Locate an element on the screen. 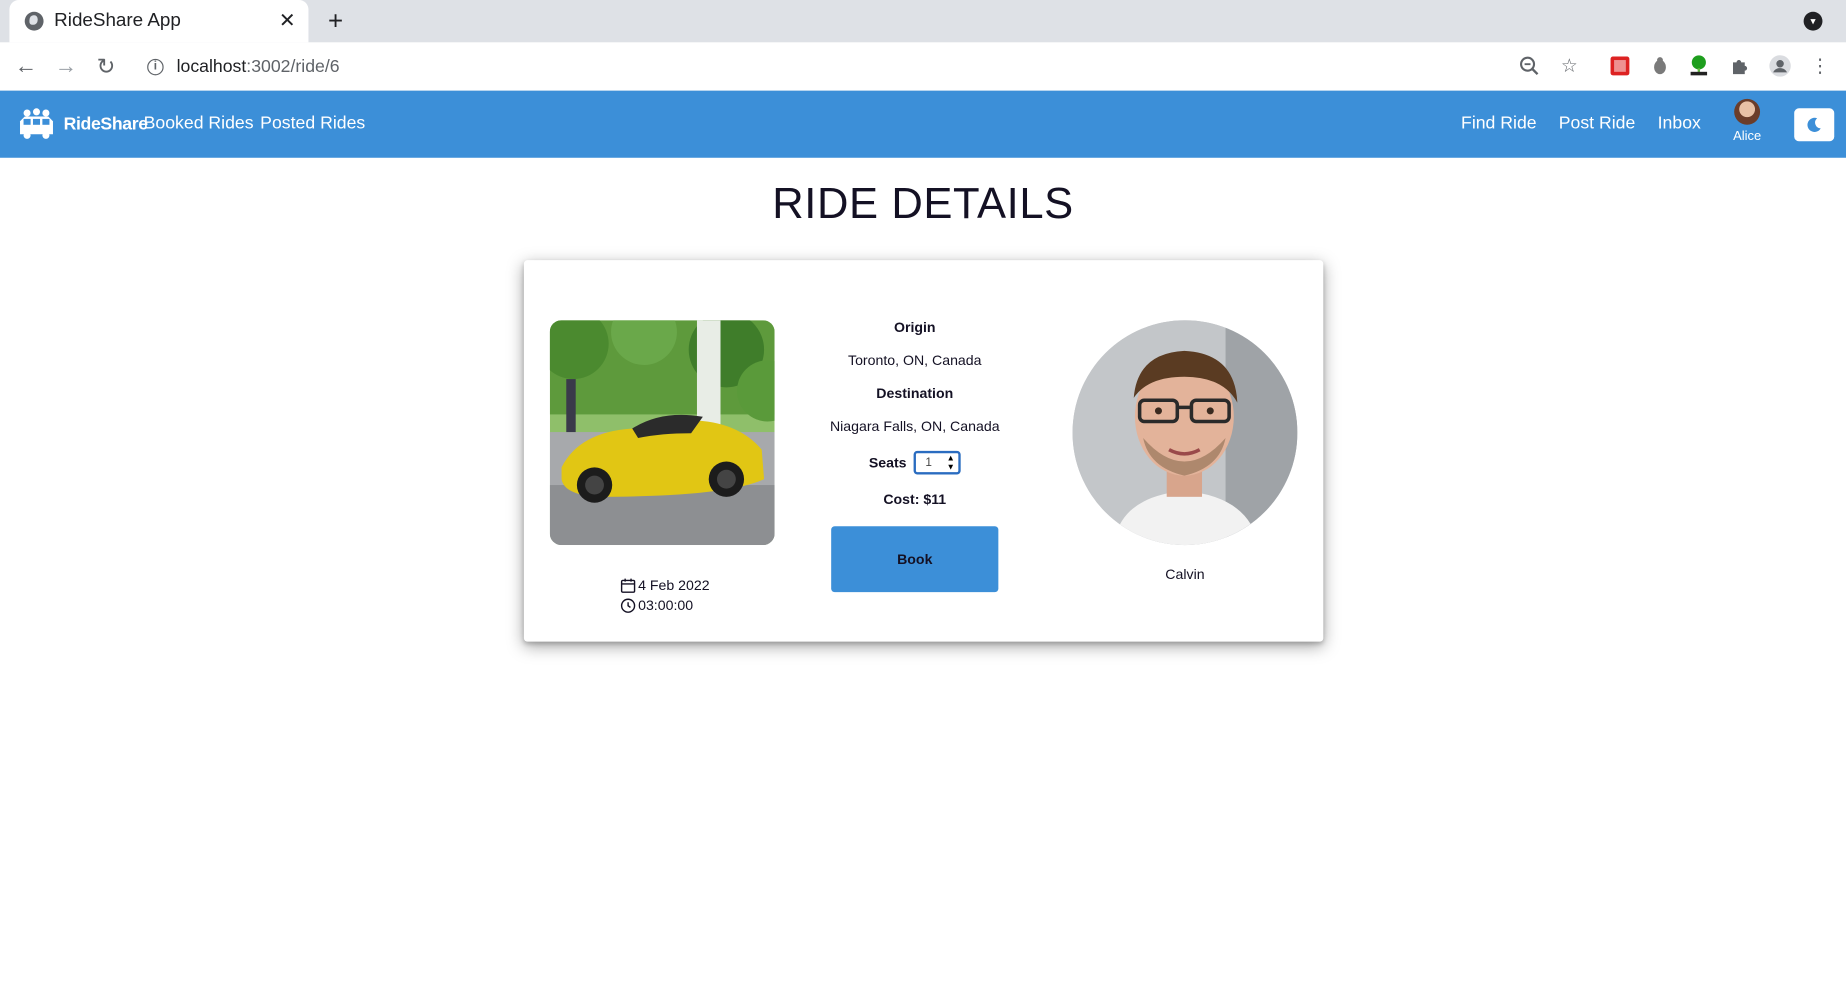  brand-name: RideShare is located at coordinates (106, 123).